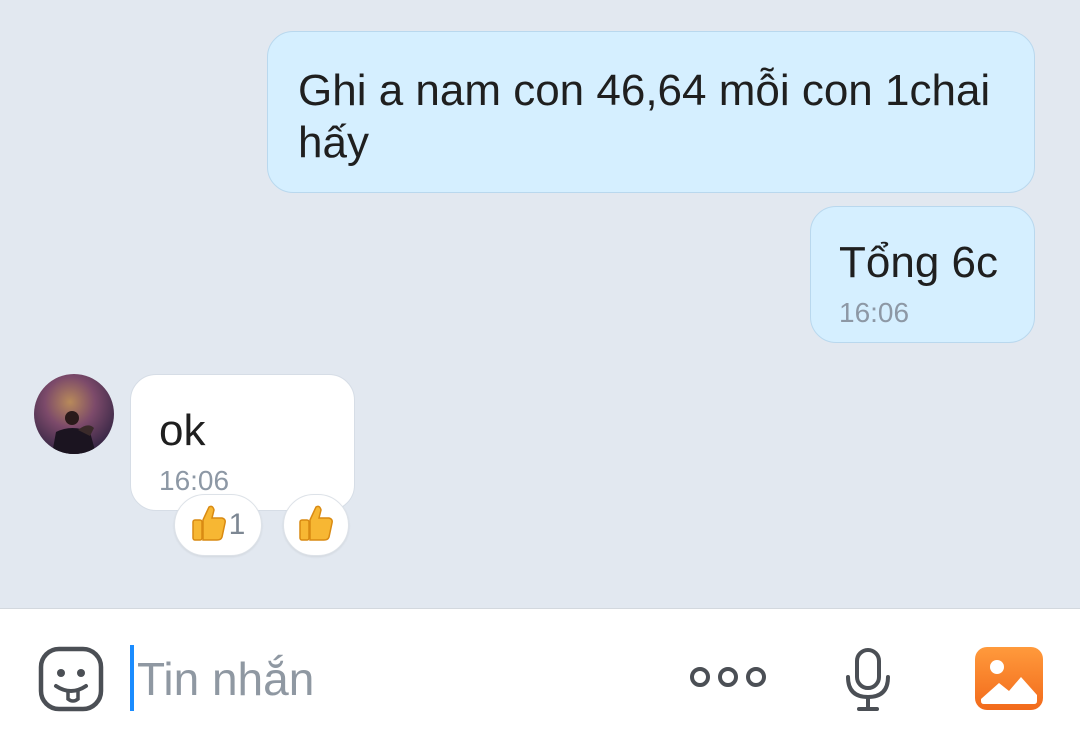  What do you see at coordinates (918, 262) in the screenshot?
I see `message-text: Tổng 6c` at bounding box center [918, 262].